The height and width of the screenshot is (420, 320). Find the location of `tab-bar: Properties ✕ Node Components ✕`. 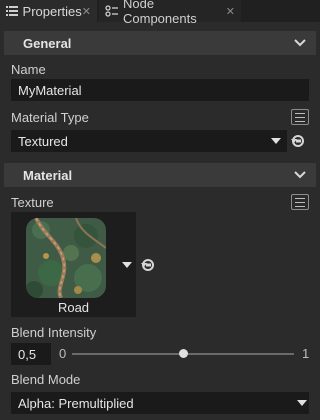

tab-bar: Properties ✕ Node Components ✕ is located at coordinates (160, 13).